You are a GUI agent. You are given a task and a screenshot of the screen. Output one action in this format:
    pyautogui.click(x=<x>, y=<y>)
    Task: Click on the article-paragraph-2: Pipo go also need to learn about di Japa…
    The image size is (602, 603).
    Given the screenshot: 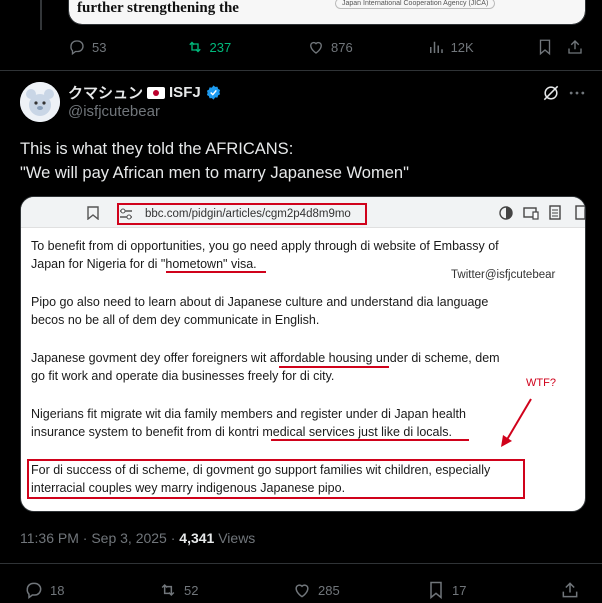 What is the action you would take?
    pyautogui.click(x=260, y=311)
    